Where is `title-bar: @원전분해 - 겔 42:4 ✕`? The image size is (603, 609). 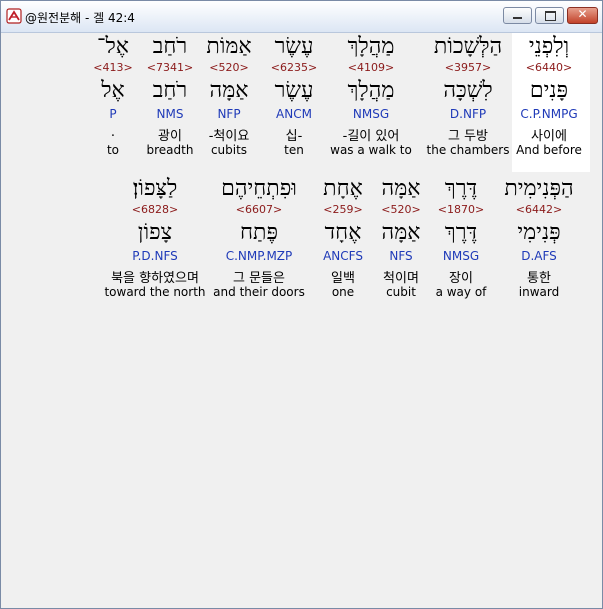
title-bar: @원전분해 - 겔 42:4 ✕ is located at coordinates (301, 17).